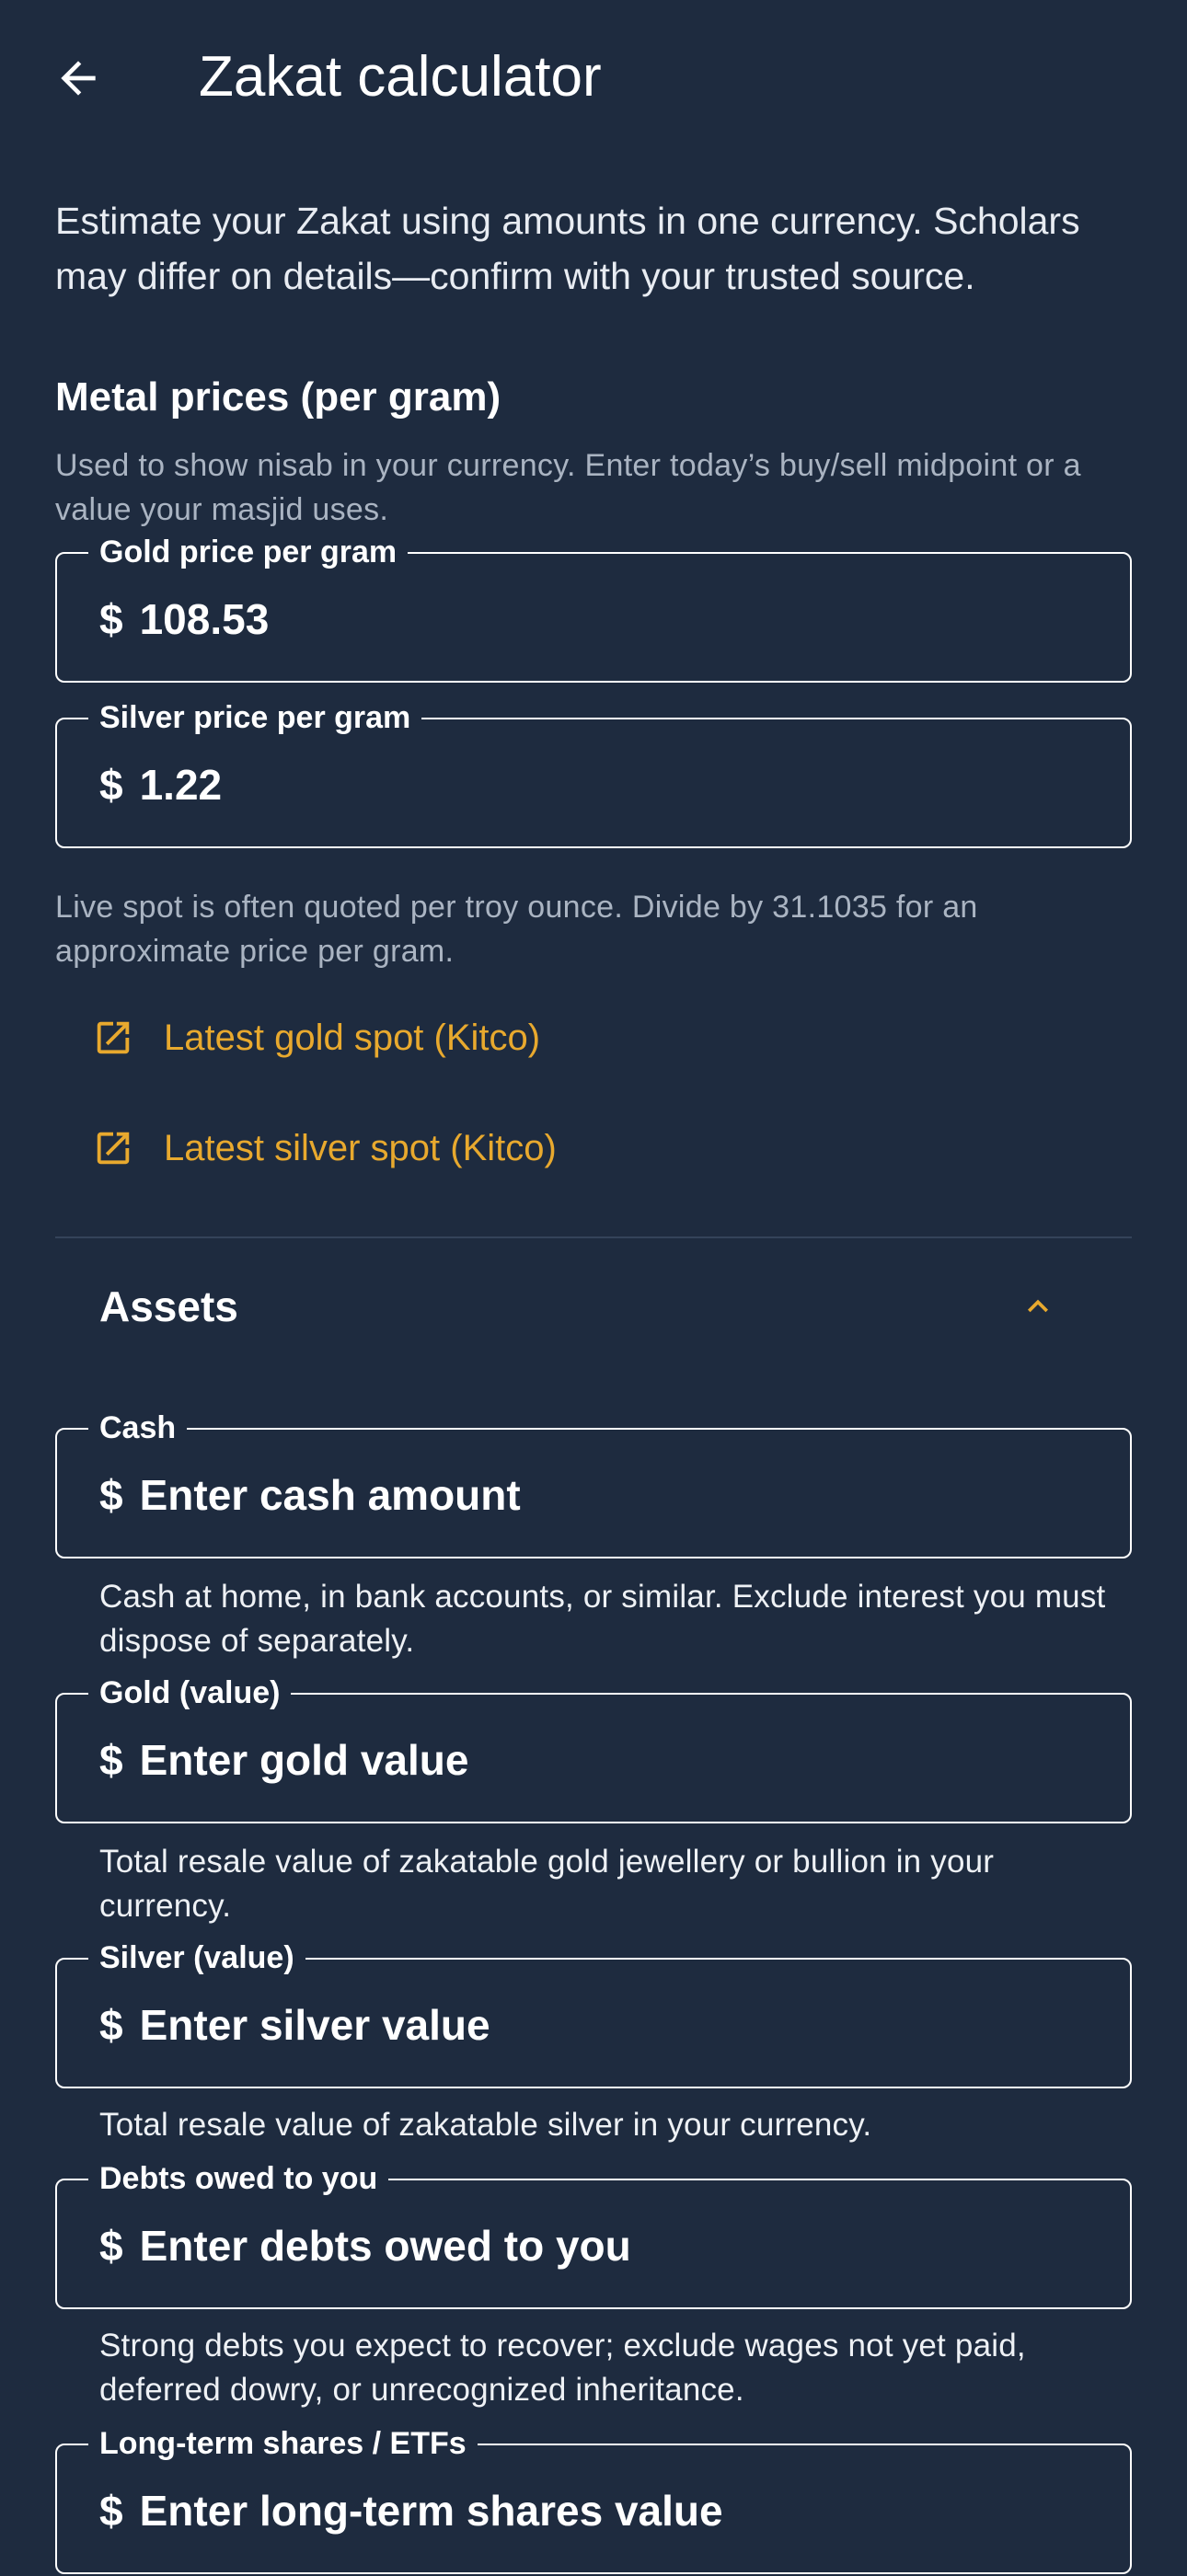 Image resolution: width=1187 pixels, height=2576 pixels. I want to click on silver-price-field: Silver price per gram $, so click(593, 772).